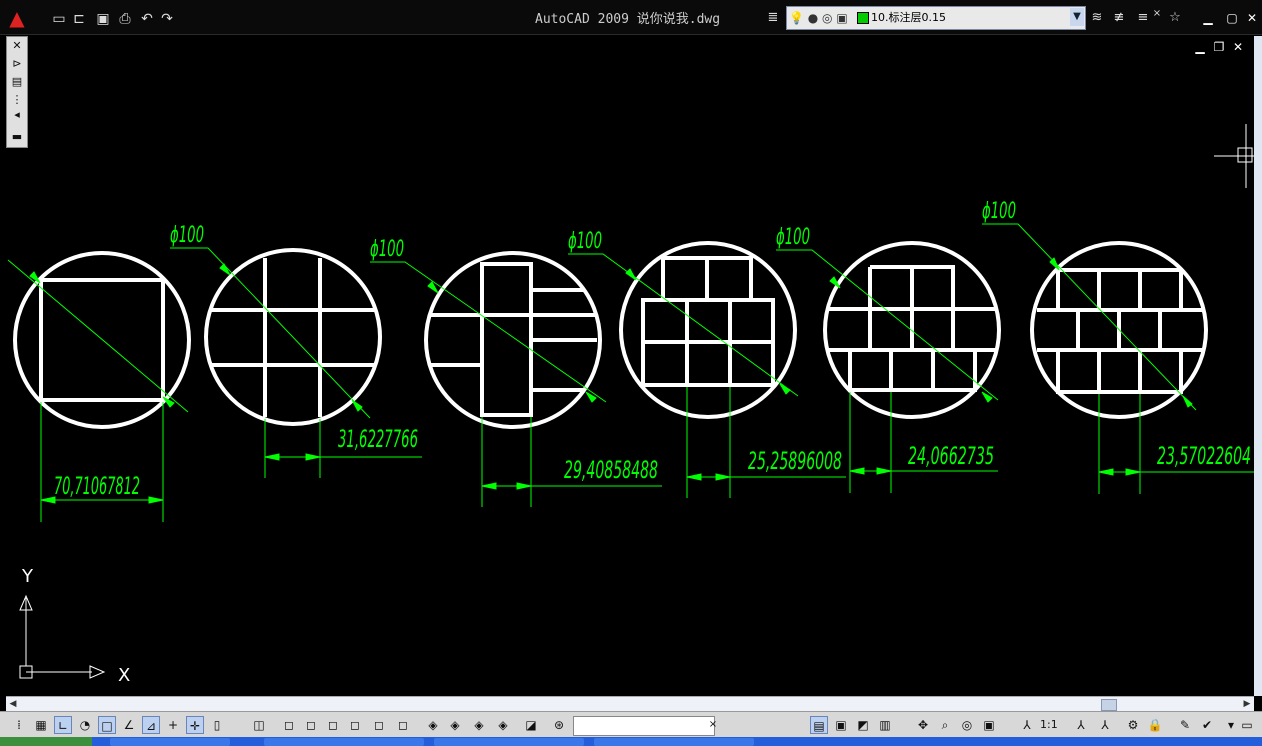  Describe the element at coordinates (1133, 725) in the screenshot. I see `workspace-icon: ⚙` at that location.